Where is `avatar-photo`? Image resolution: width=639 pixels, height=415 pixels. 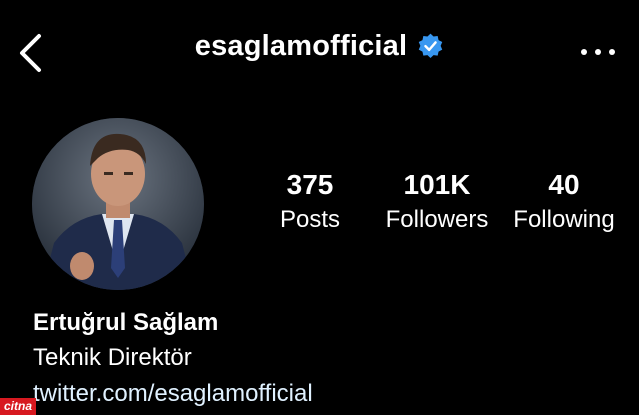
avatar-photo is located at coordinates (118, 204).